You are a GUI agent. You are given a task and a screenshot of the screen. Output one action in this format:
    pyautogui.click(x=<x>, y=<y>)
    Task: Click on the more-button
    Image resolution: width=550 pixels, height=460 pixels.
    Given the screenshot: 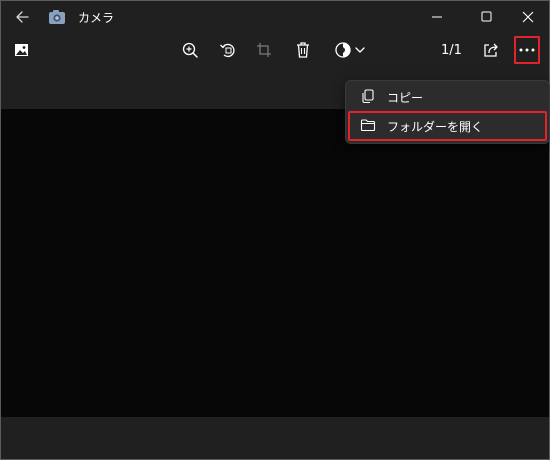 What is the action you would take?
    pyautogui.click(x=527, y=50)
    